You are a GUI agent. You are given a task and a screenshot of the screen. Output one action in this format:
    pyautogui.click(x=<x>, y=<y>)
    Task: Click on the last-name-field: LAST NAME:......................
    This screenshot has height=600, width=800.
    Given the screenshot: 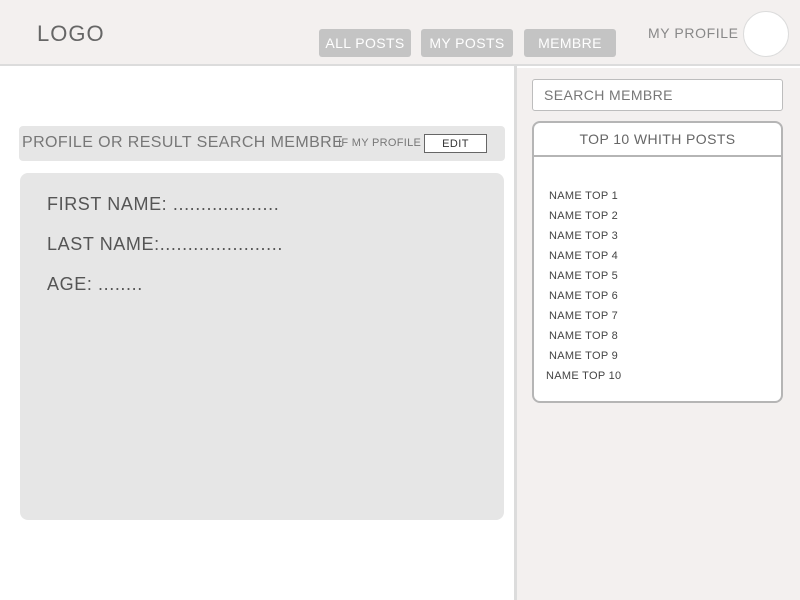 What is the action you would take?
    pyautogui.click(x=165, y=244)
    